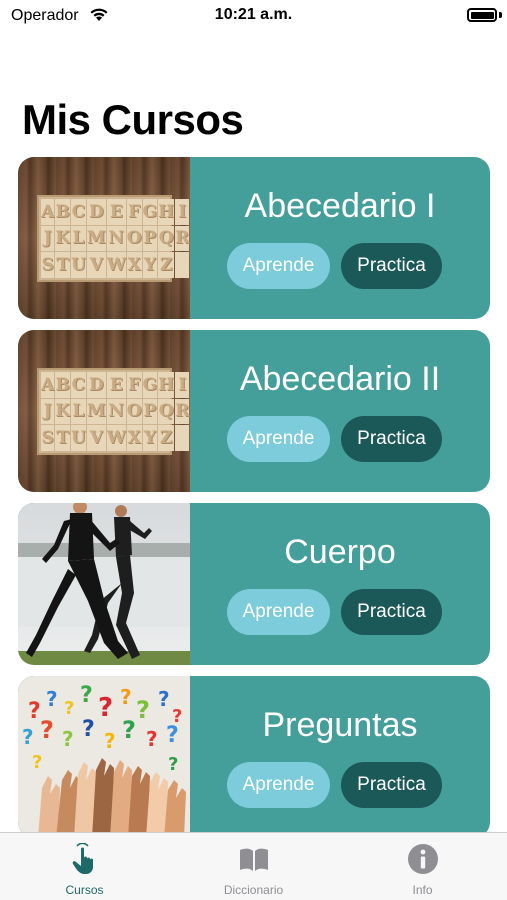 This screenshot has width=507, height=900. I want to click on tap-hand-icon, so click(82, 858).